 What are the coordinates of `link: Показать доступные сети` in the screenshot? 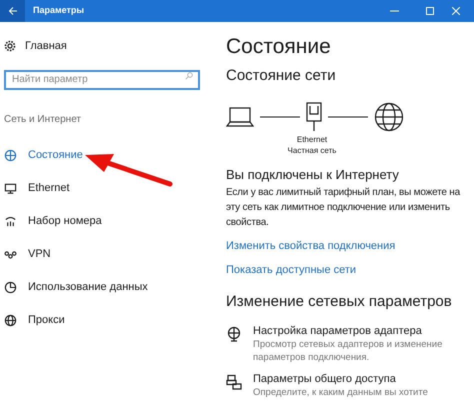 It's located at (291, 270).